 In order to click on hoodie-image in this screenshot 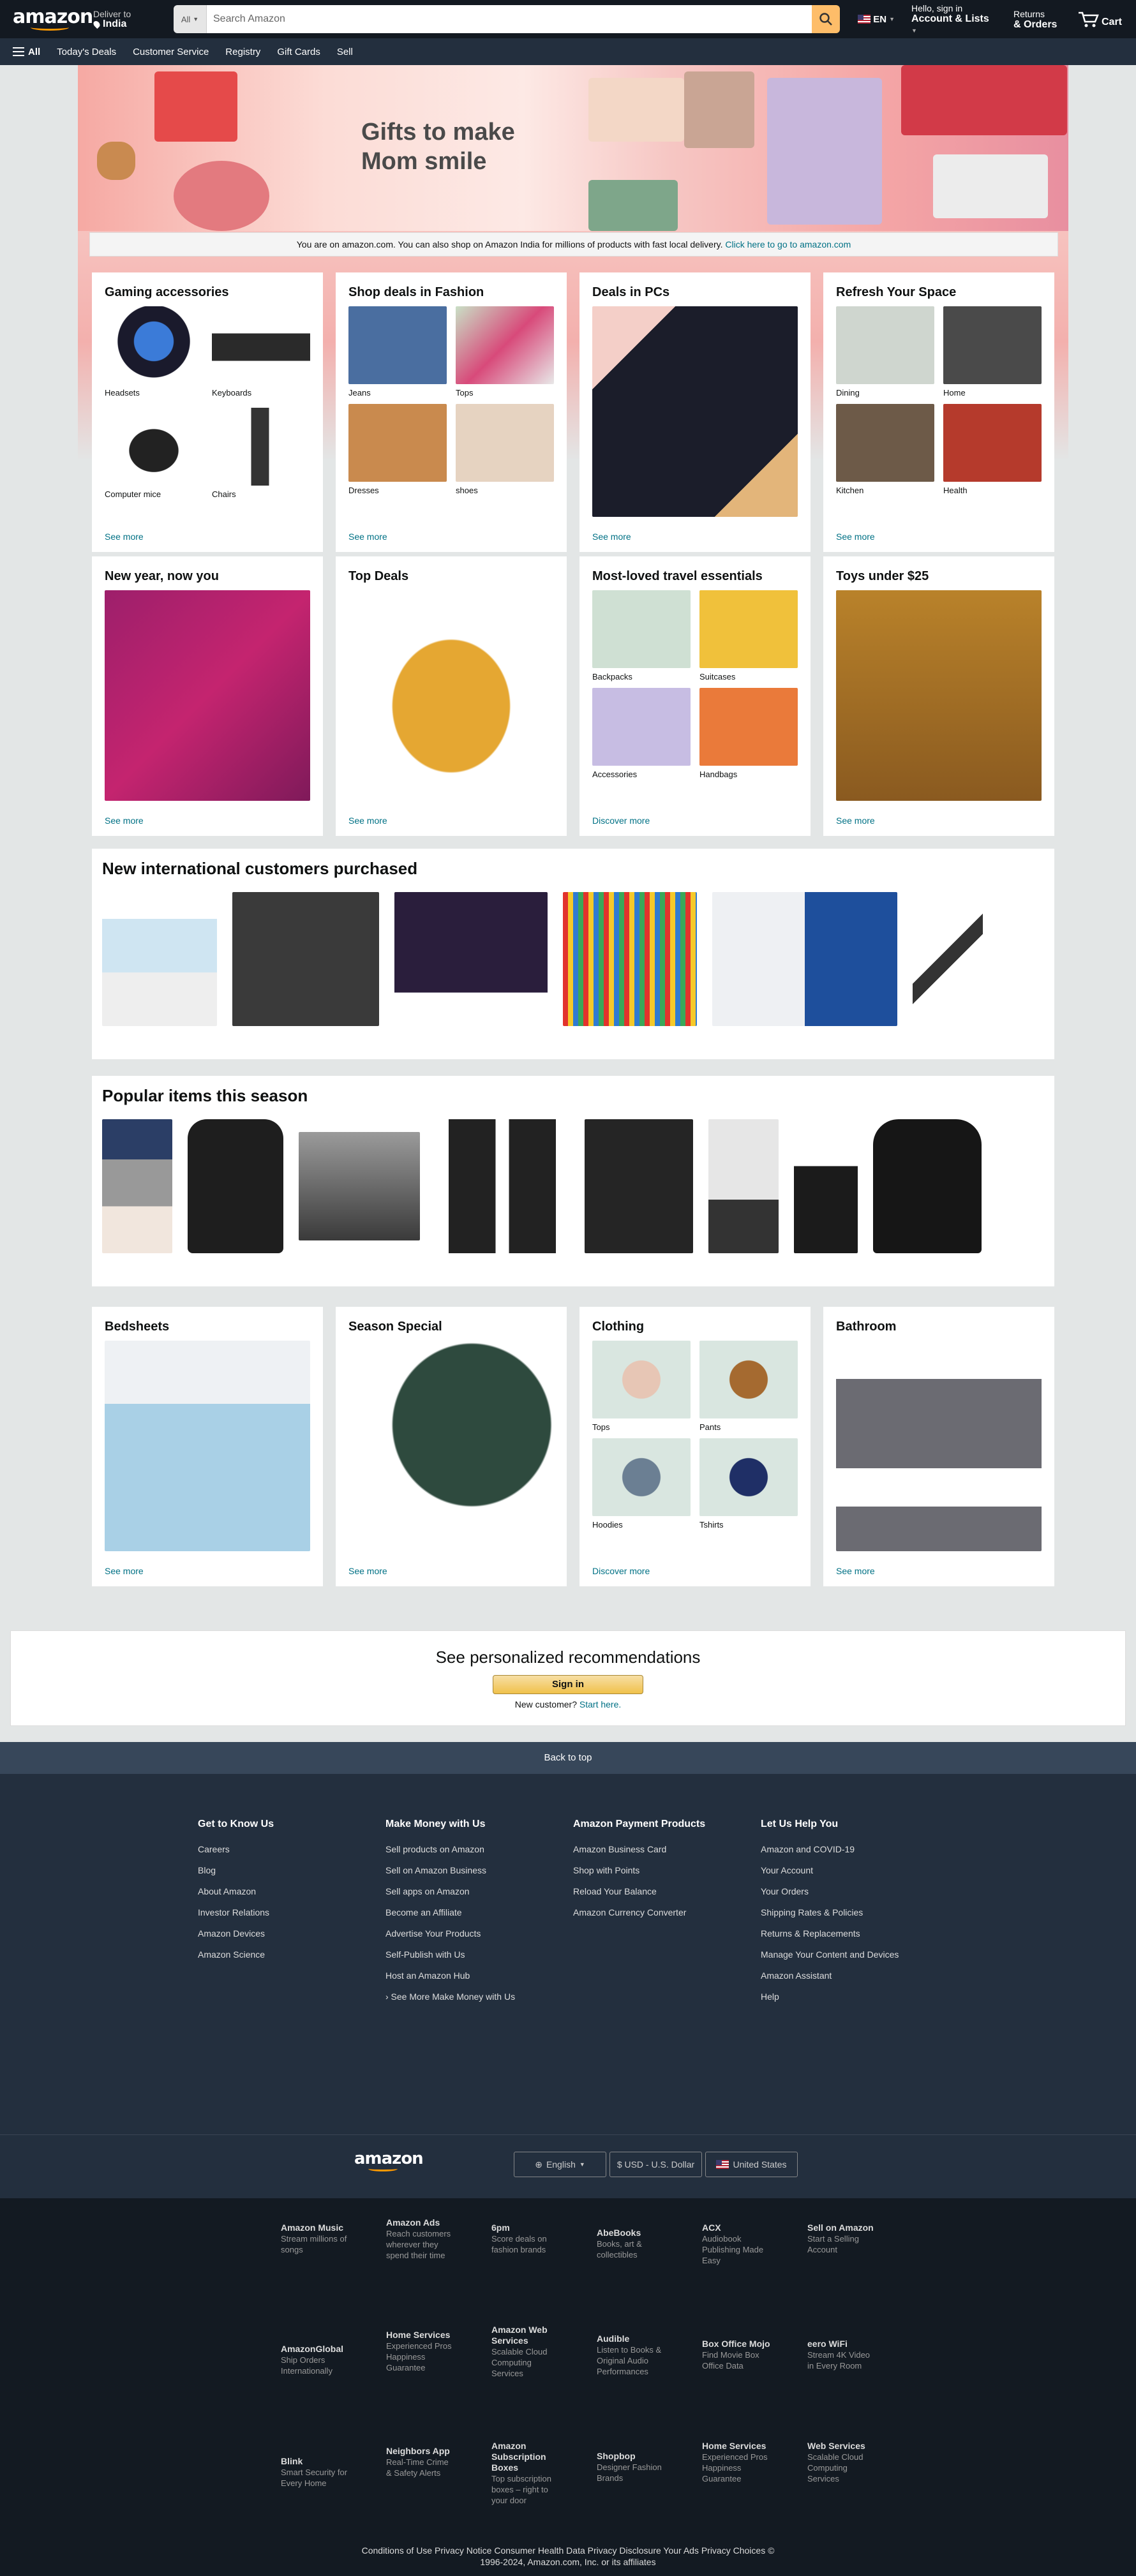, I will do `click(451, 695)`.